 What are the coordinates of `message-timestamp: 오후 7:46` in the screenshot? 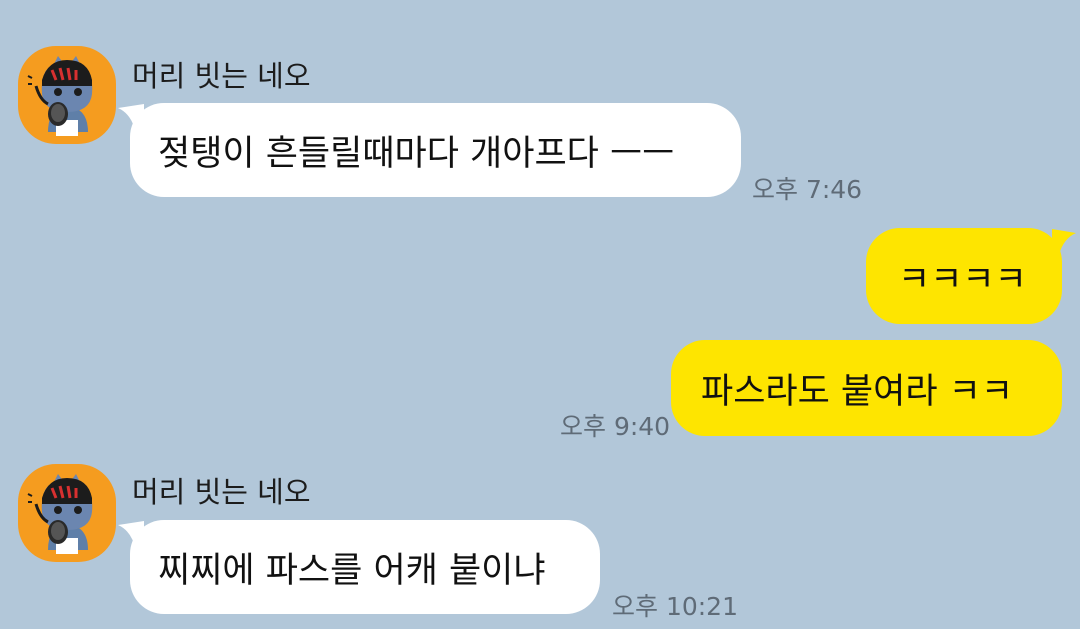 It's located at (807, 189).